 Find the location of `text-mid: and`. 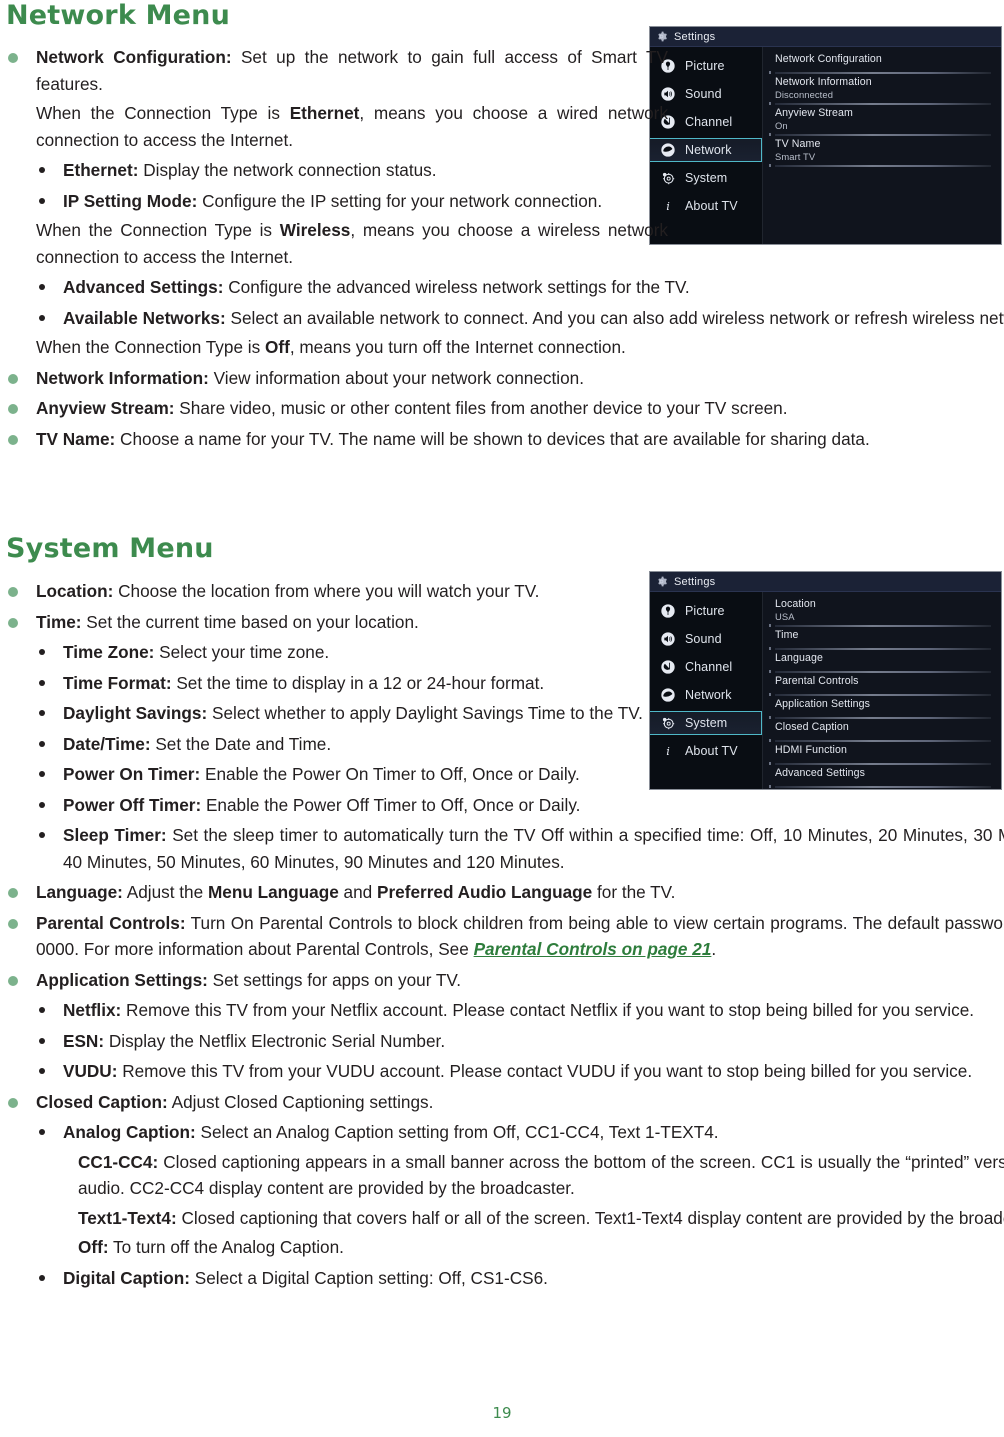

text-mid: and is located at coordinates (358, 892).